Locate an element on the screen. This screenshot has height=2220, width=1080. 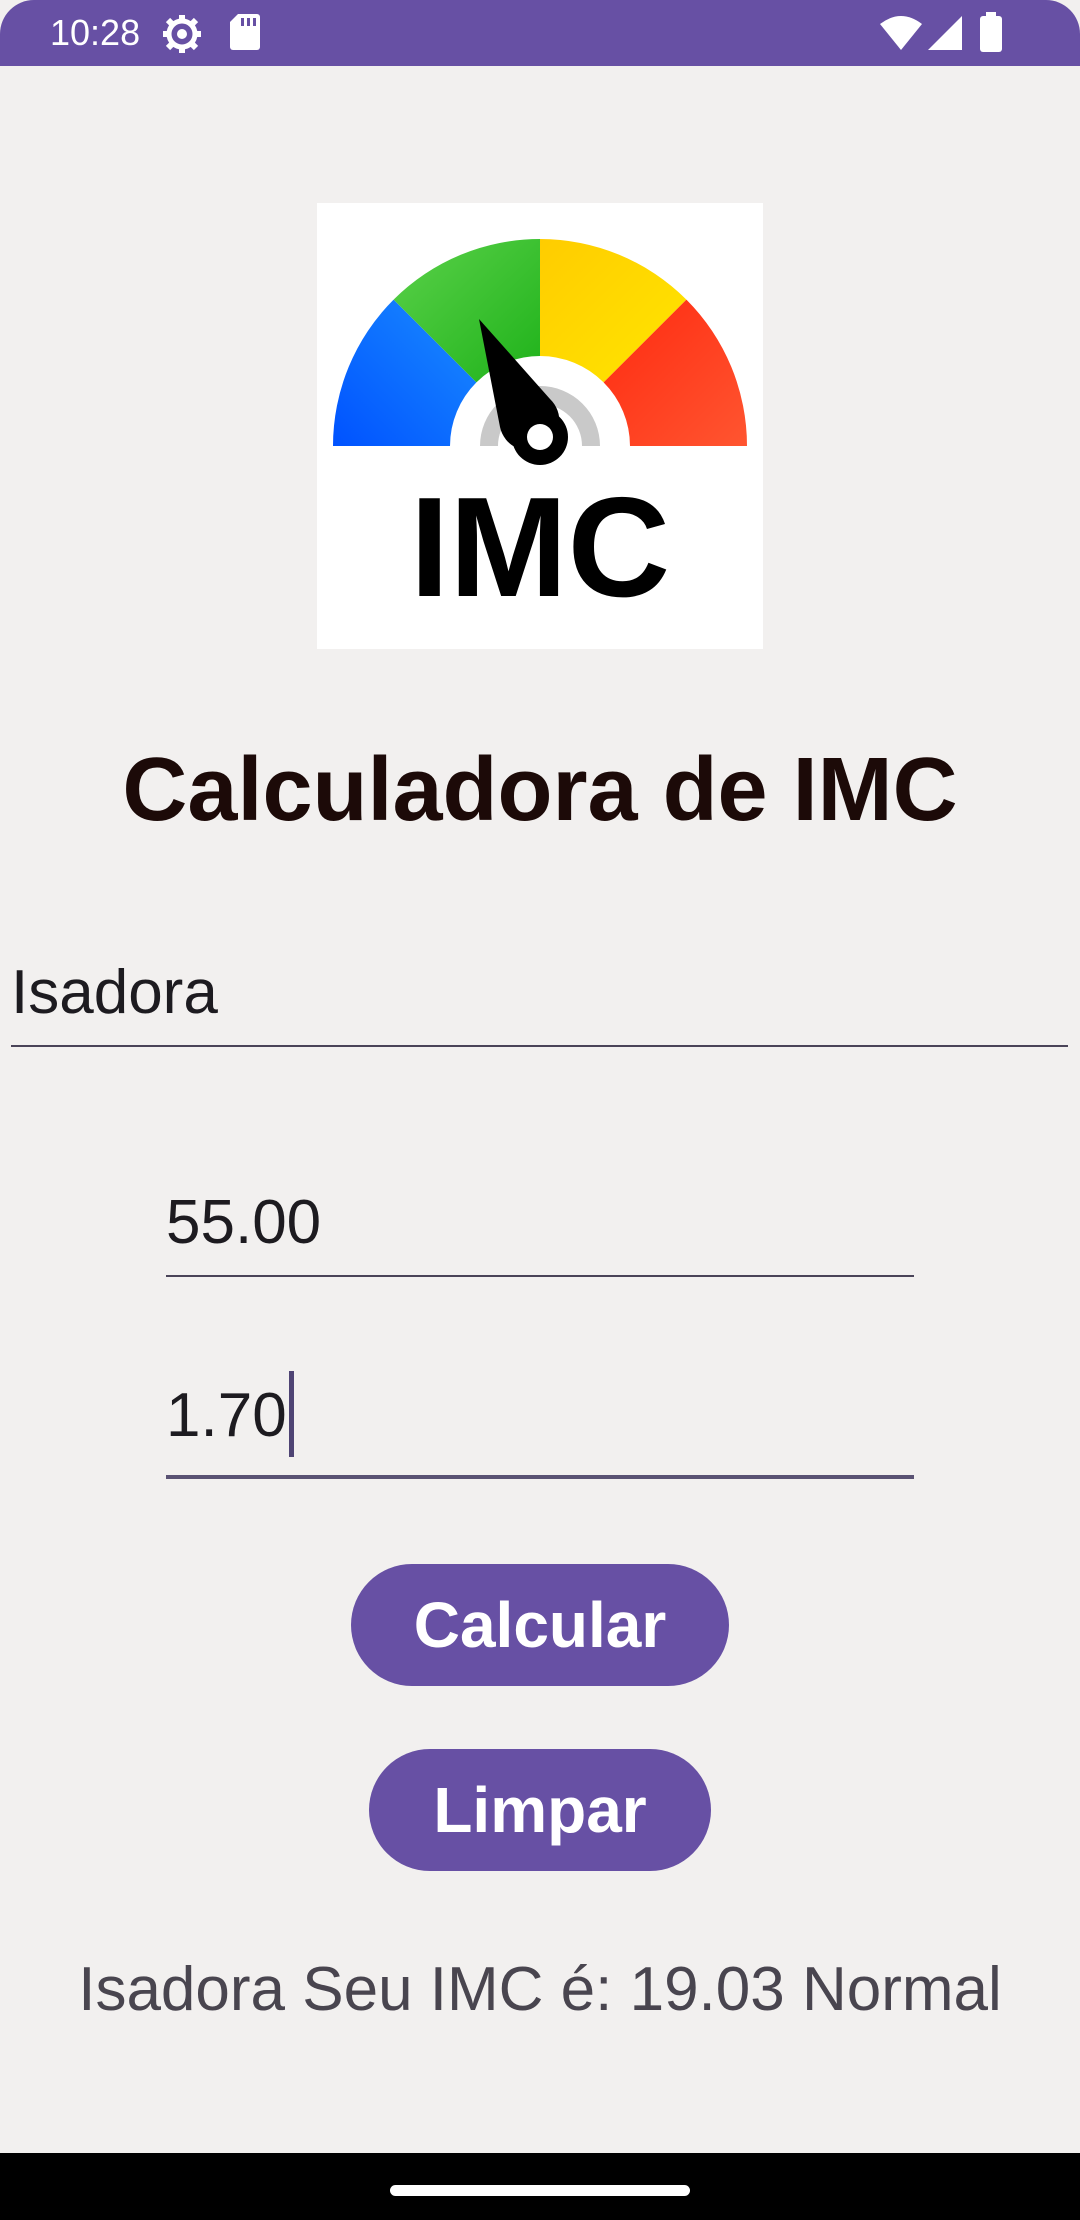
text-cursor is located at coordinates (291, 1414).